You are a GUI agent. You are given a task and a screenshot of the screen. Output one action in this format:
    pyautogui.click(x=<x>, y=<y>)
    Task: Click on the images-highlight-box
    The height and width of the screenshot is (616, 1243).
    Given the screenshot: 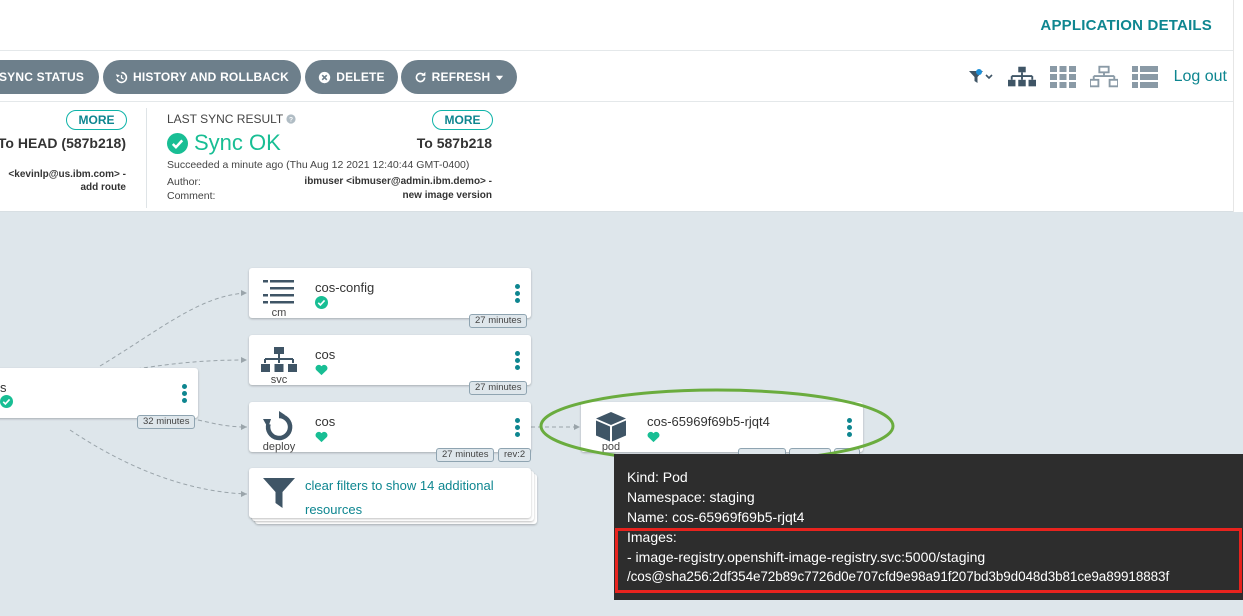 What is the action you would take?
    pyautogui.click(x=928, y=560)
    